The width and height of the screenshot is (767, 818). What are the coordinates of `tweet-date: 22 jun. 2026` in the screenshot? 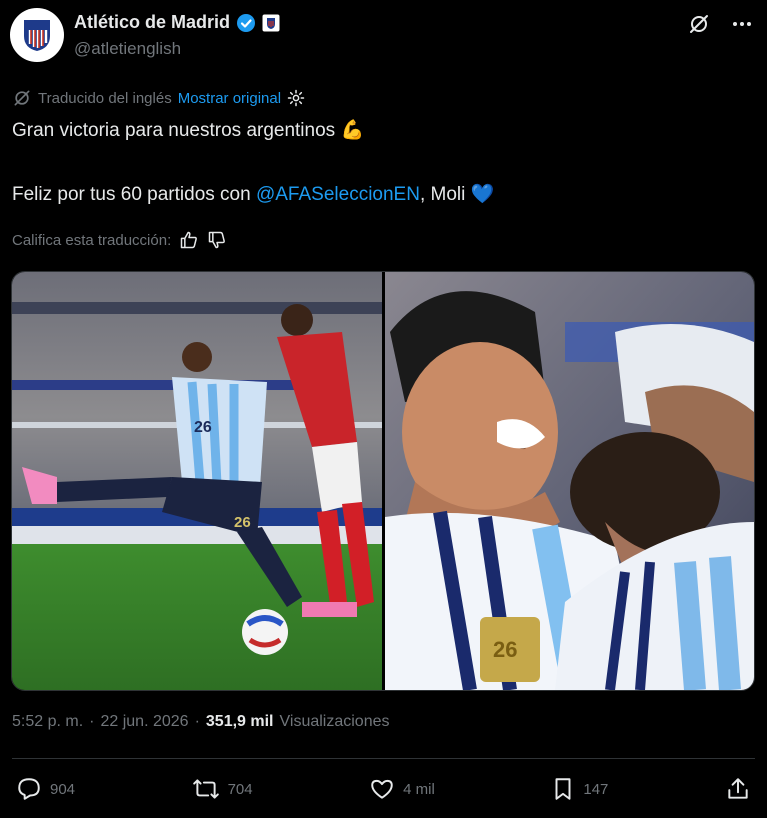 It's located at (144, 722).